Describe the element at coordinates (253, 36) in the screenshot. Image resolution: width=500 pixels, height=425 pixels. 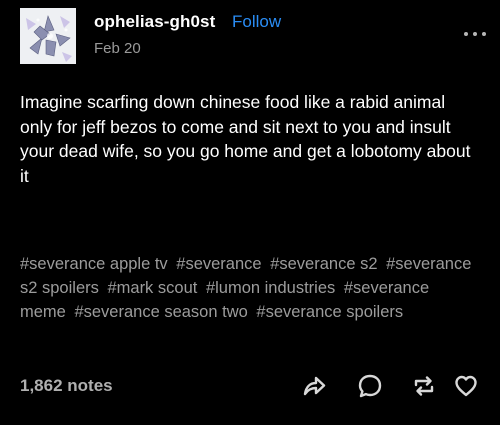
I see `post-header: ophelias-gh0st Follow Feb 20` at that location.